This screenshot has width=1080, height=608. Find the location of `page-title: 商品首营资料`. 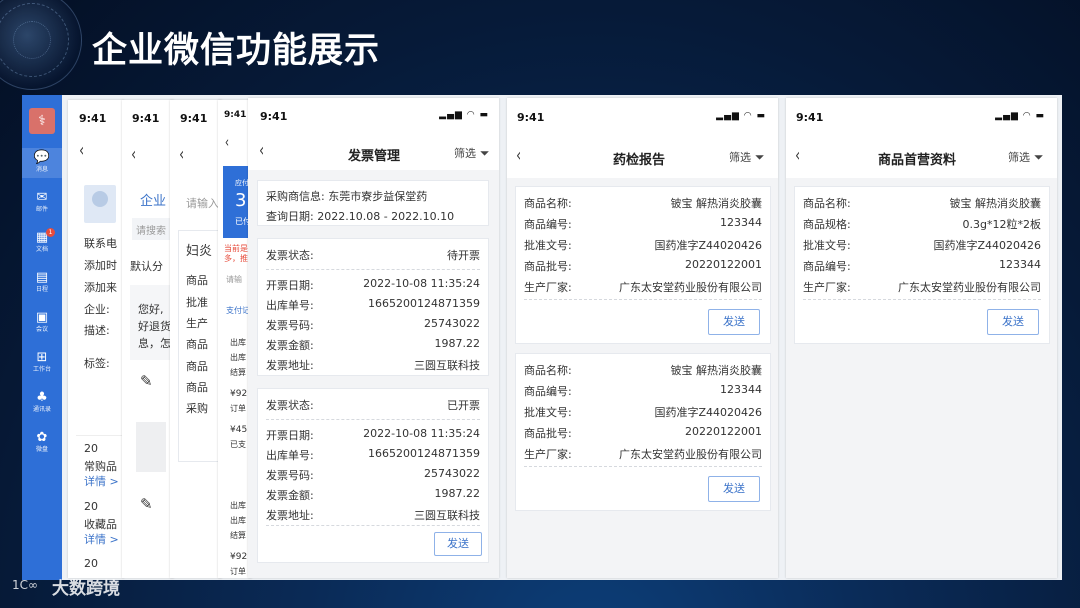

page-title: 商品首营资料 is located at coordinates (917, 160).